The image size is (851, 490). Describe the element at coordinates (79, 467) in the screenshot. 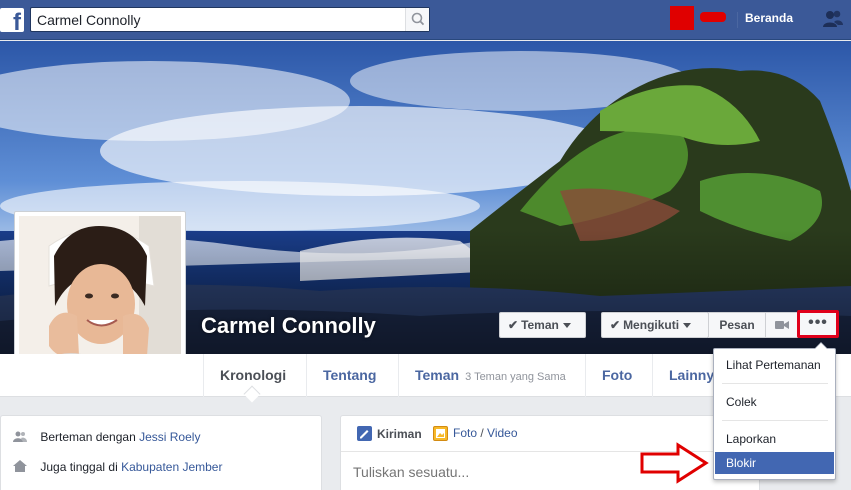

I see `lives-in-prefix: Juga tinggal di` at that location.